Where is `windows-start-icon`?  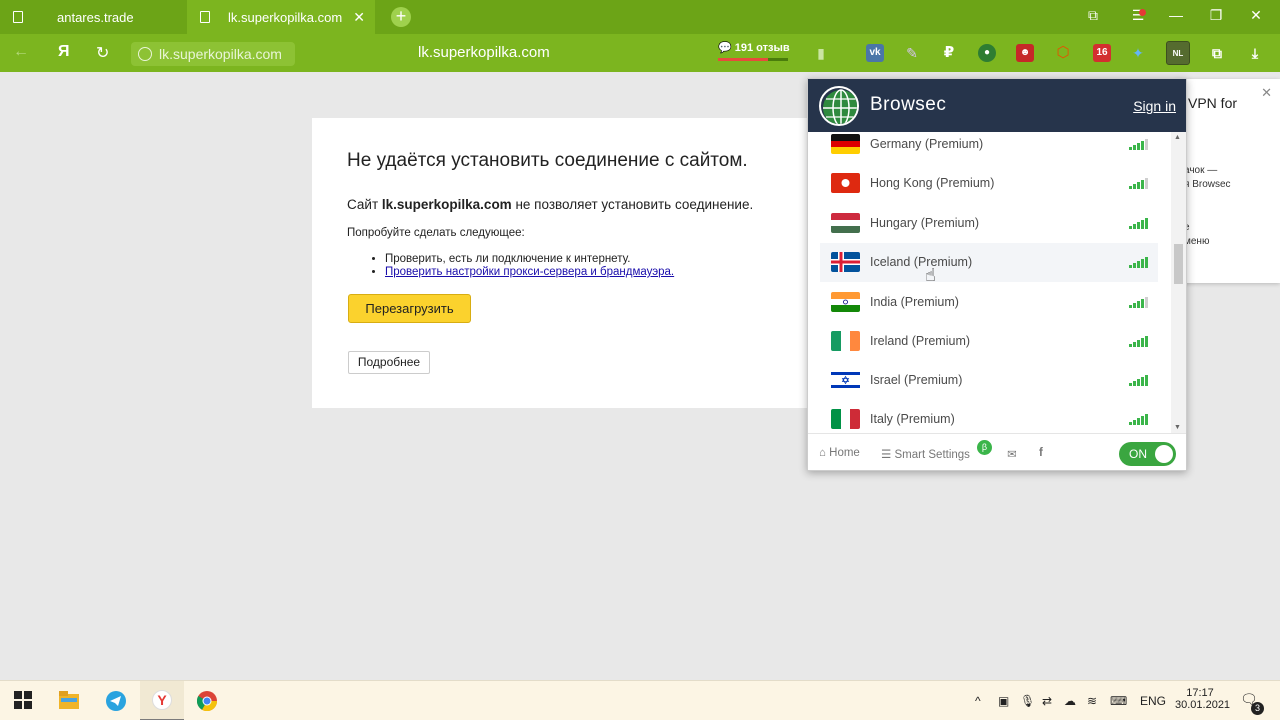
windows-start-icon is located at coordinates (24, 701).